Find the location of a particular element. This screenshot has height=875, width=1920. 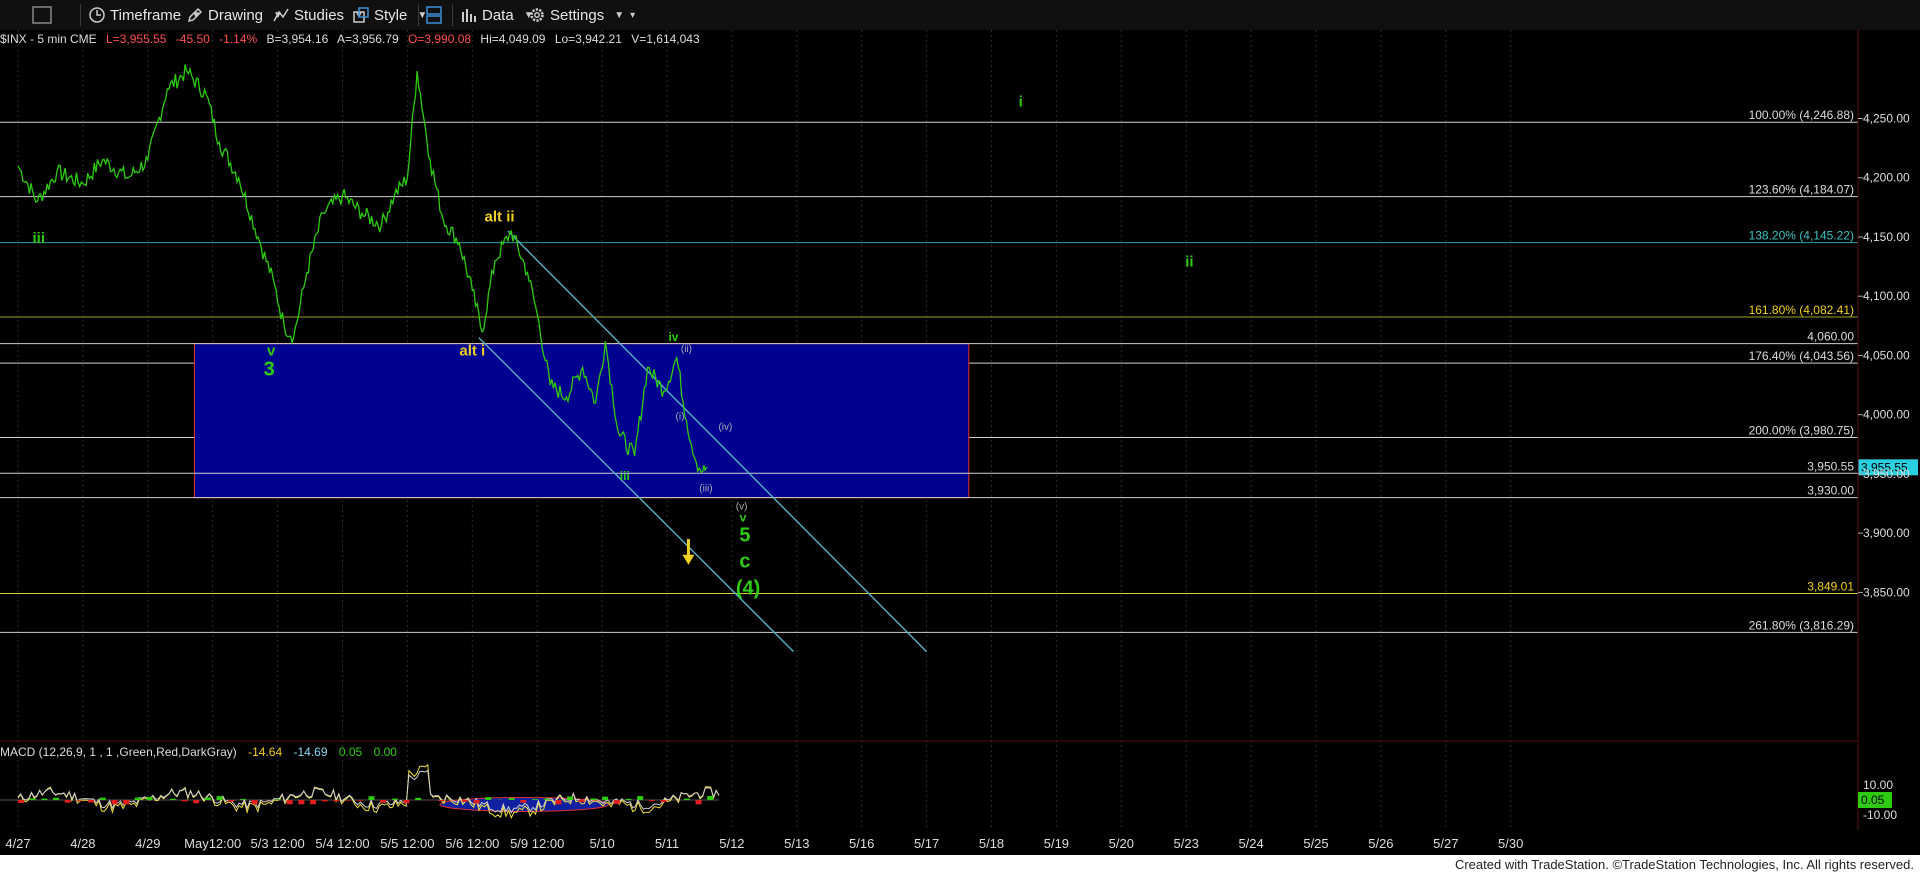

style-menu: Style ▼ is located at coordinates (389, 15).